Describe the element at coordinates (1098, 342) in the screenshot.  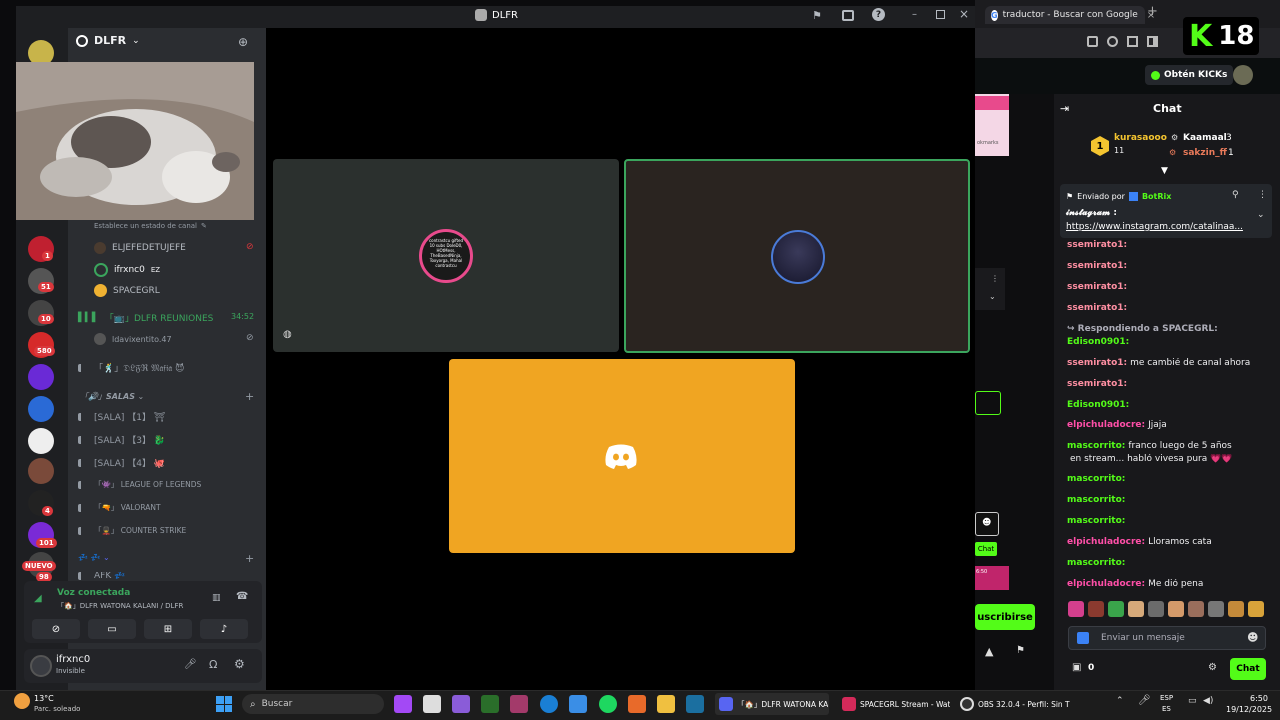
I see `chat-username: Edison0901:` at that location.